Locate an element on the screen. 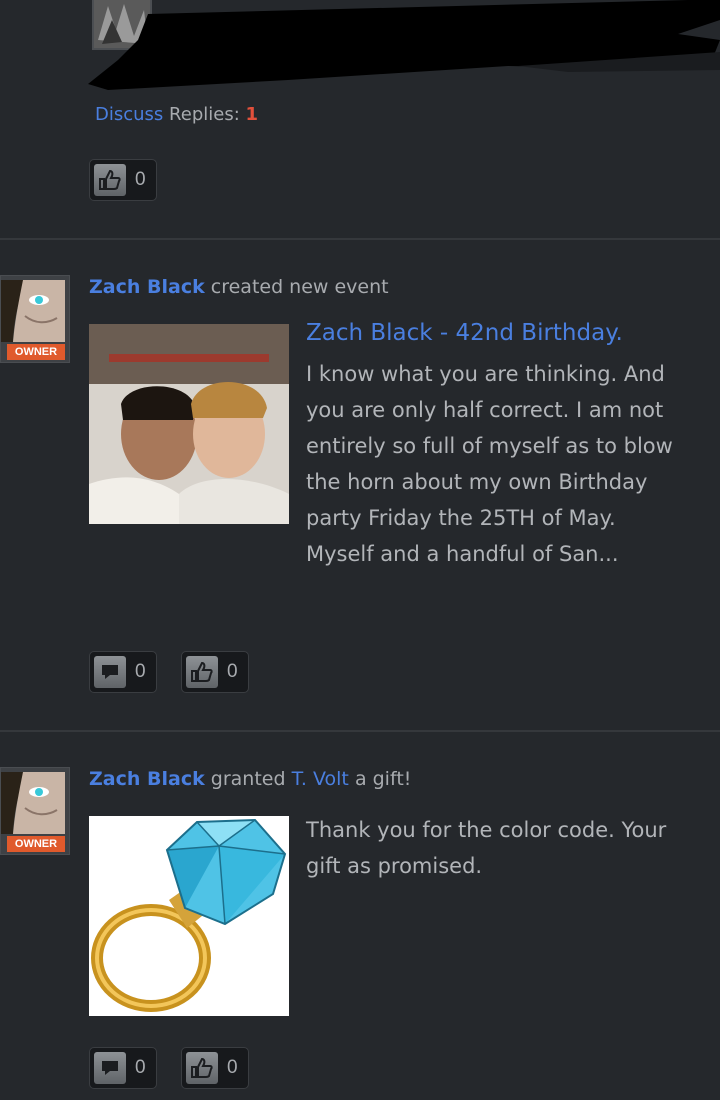  redaction-scribble is located at coordinates (404, 45).